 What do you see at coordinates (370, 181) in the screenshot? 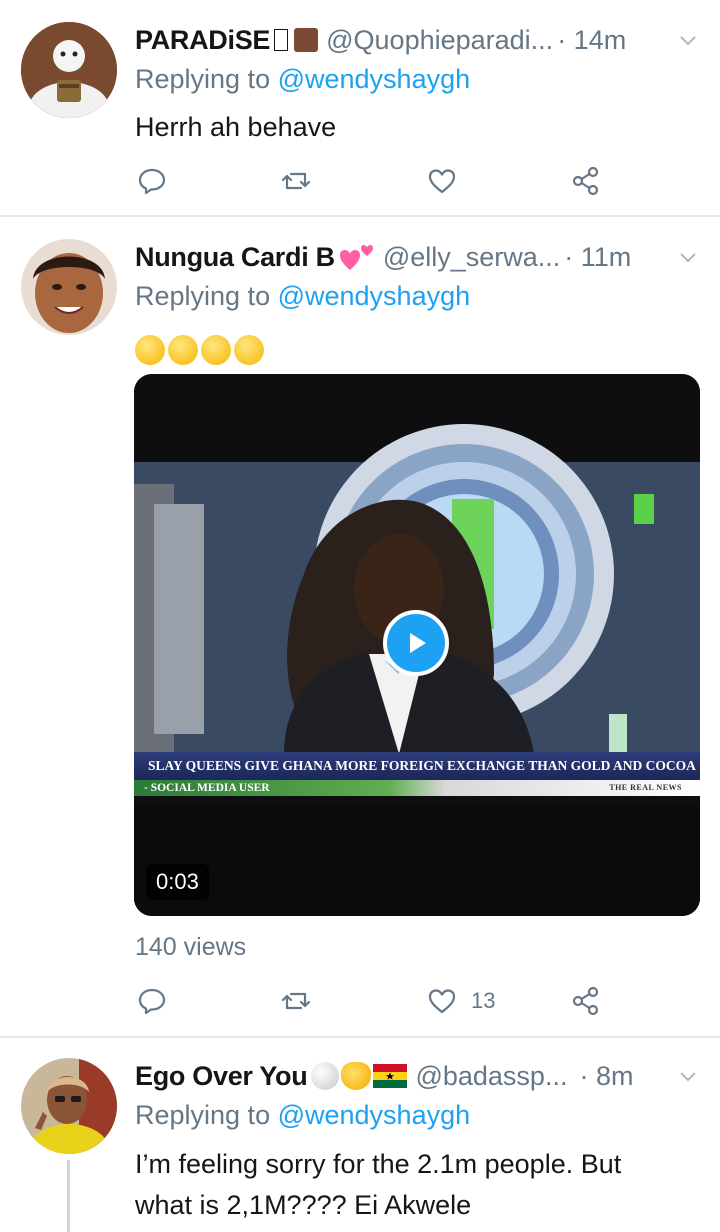
I see `tweet-actions` at bounding box center [370, 181].